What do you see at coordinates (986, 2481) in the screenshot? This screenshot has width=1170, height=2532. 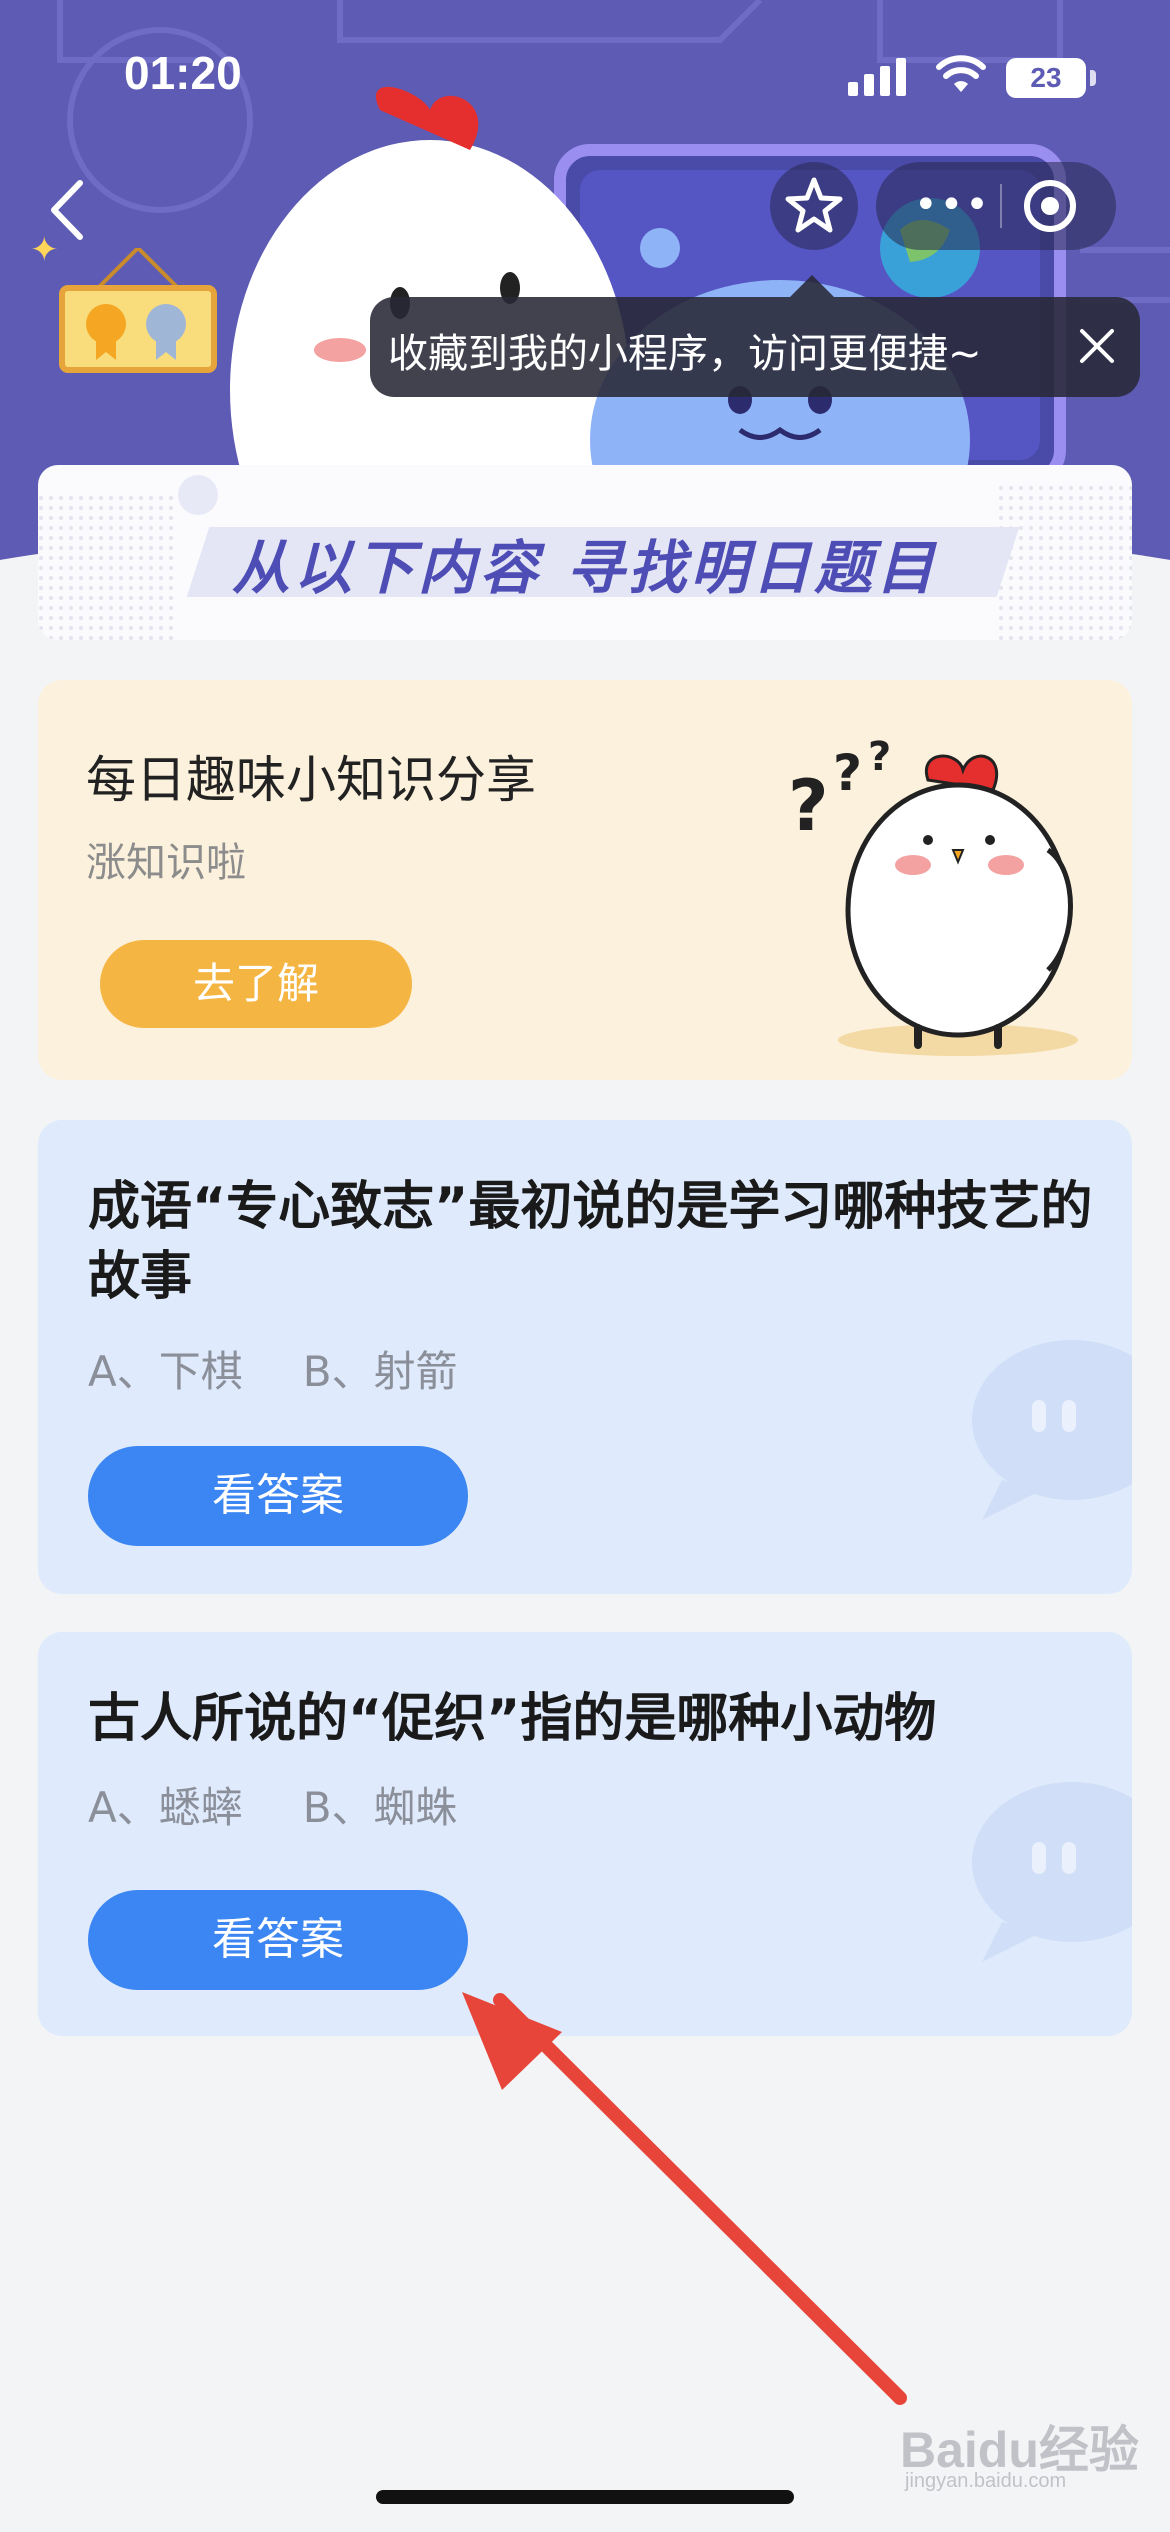 I see `watermark-url: jingyan.baidu.com` at bounding box center [986, 2481].